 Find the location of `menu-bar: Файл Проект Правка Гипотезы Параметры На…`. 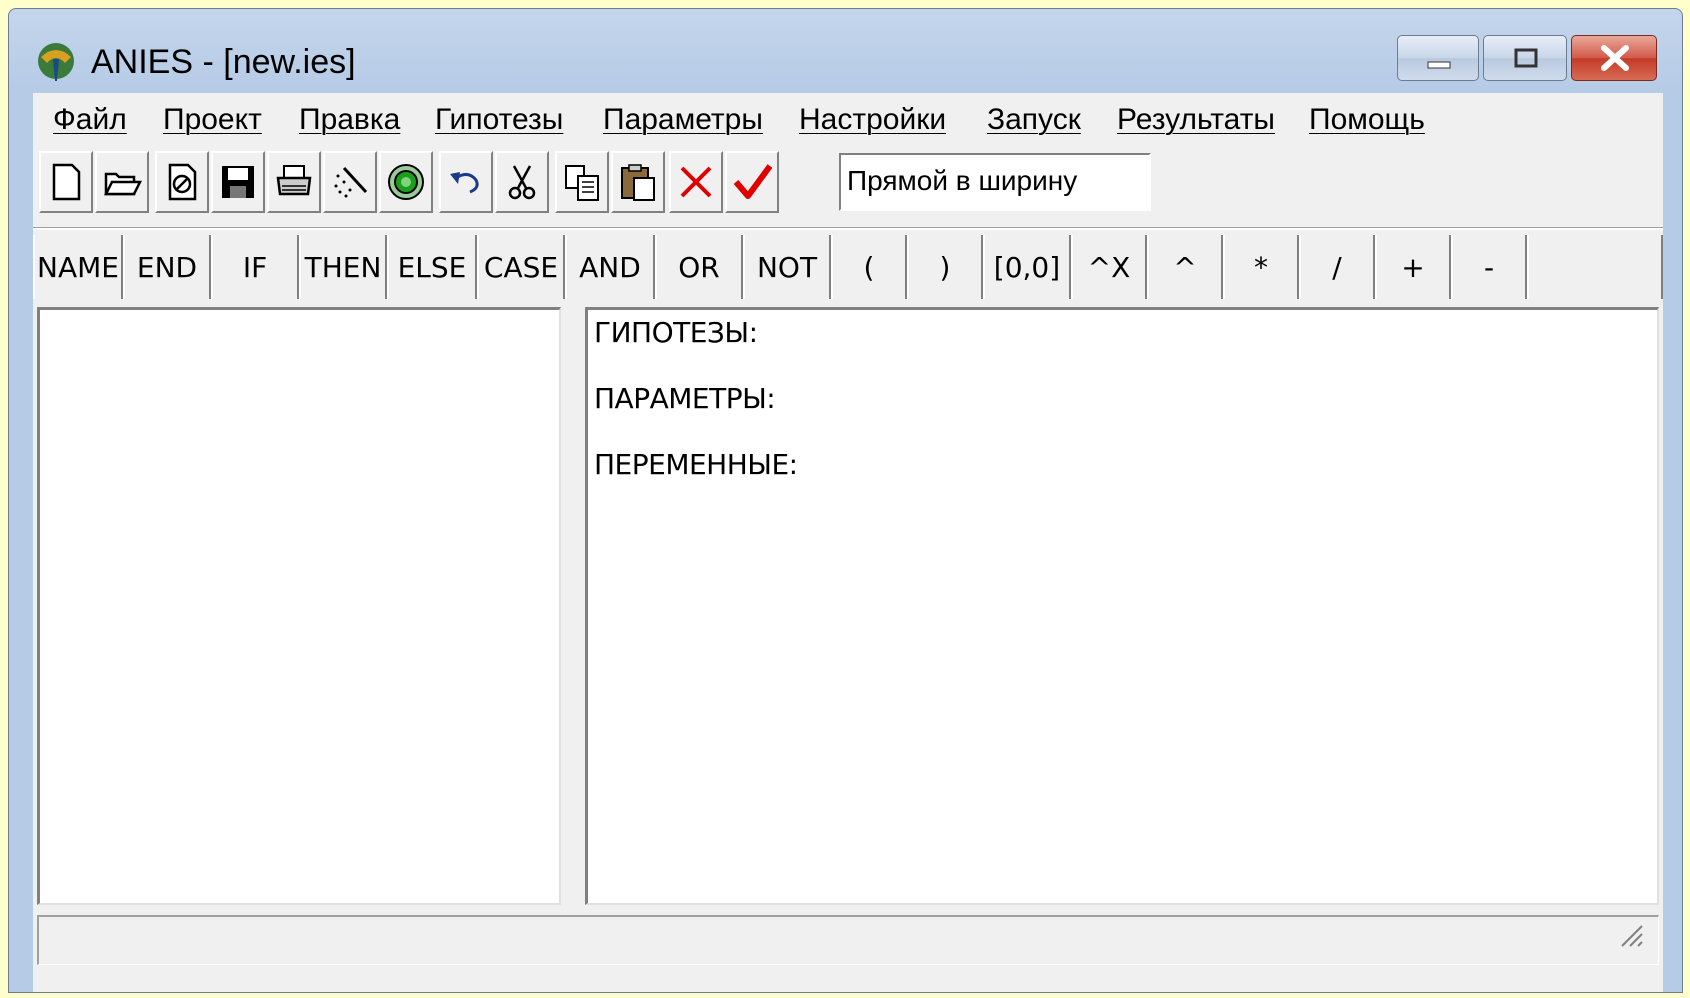

menu-bar: Файл Проект Правка Гипотезы Параметры На… is located at coordinates (848, 121).